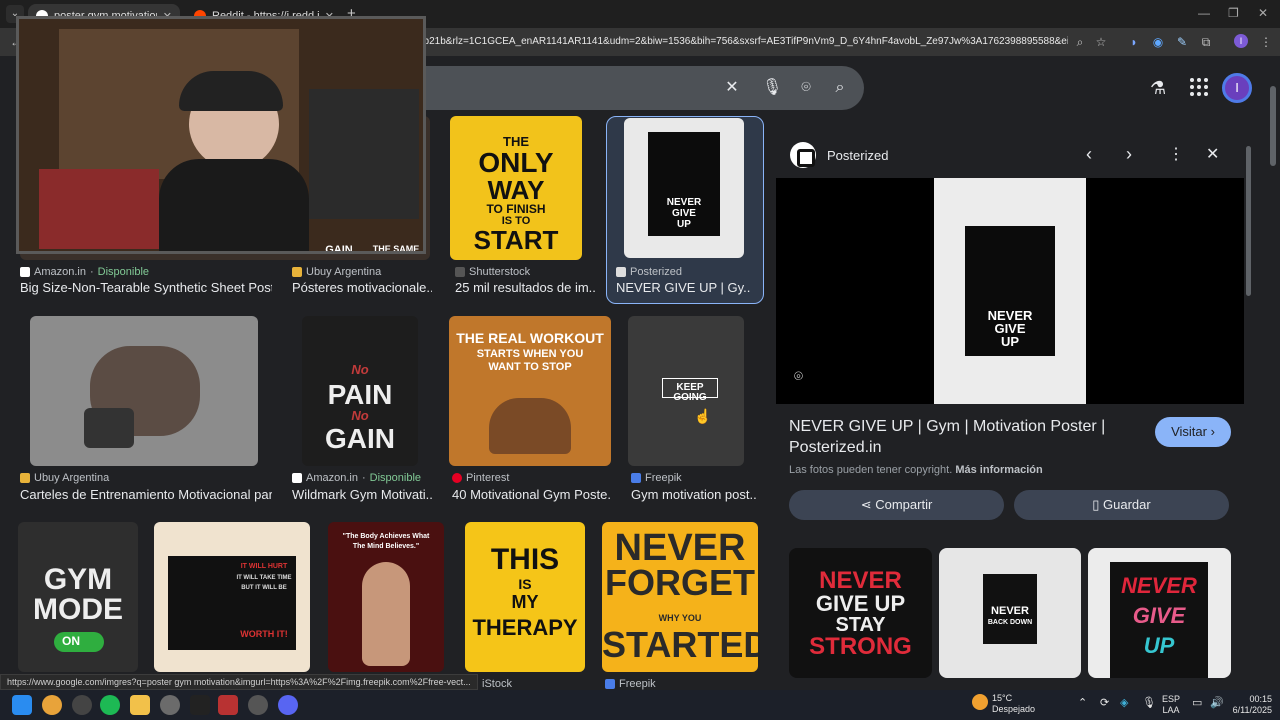 This screenshot has height=720, width=1280. What do you see at coordinates (1266, 42) in the screenshot?
I see `browser-menu-icon: ⋮` at bounding box center [1266, 42].